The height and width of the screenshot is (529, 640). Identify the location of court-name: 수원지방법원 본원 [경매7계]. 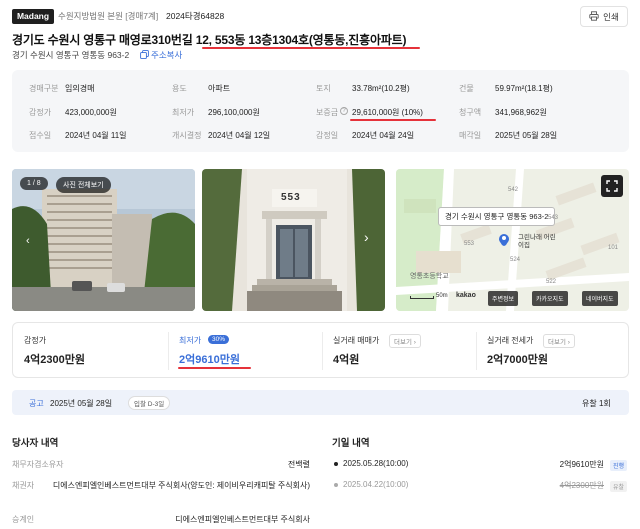
(108, 16).